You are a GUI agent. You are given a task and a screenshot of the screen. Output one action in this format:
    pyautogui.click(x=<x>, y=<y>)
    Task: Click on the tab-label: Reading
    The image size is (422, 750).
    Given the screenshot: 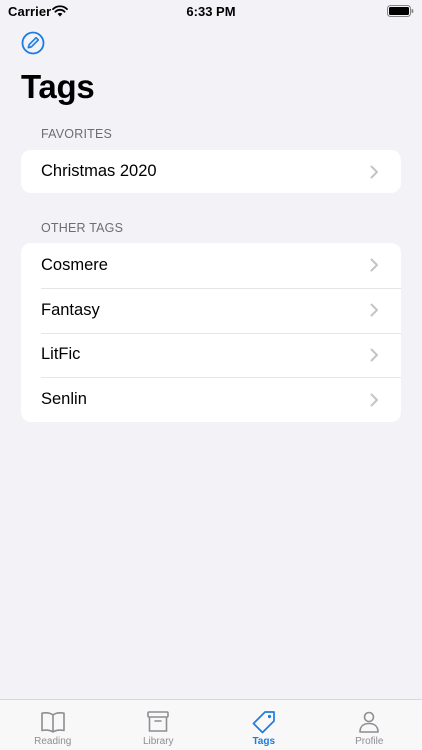 What is the action you would take?
    pyautogui.click(x=53, y=741)
    